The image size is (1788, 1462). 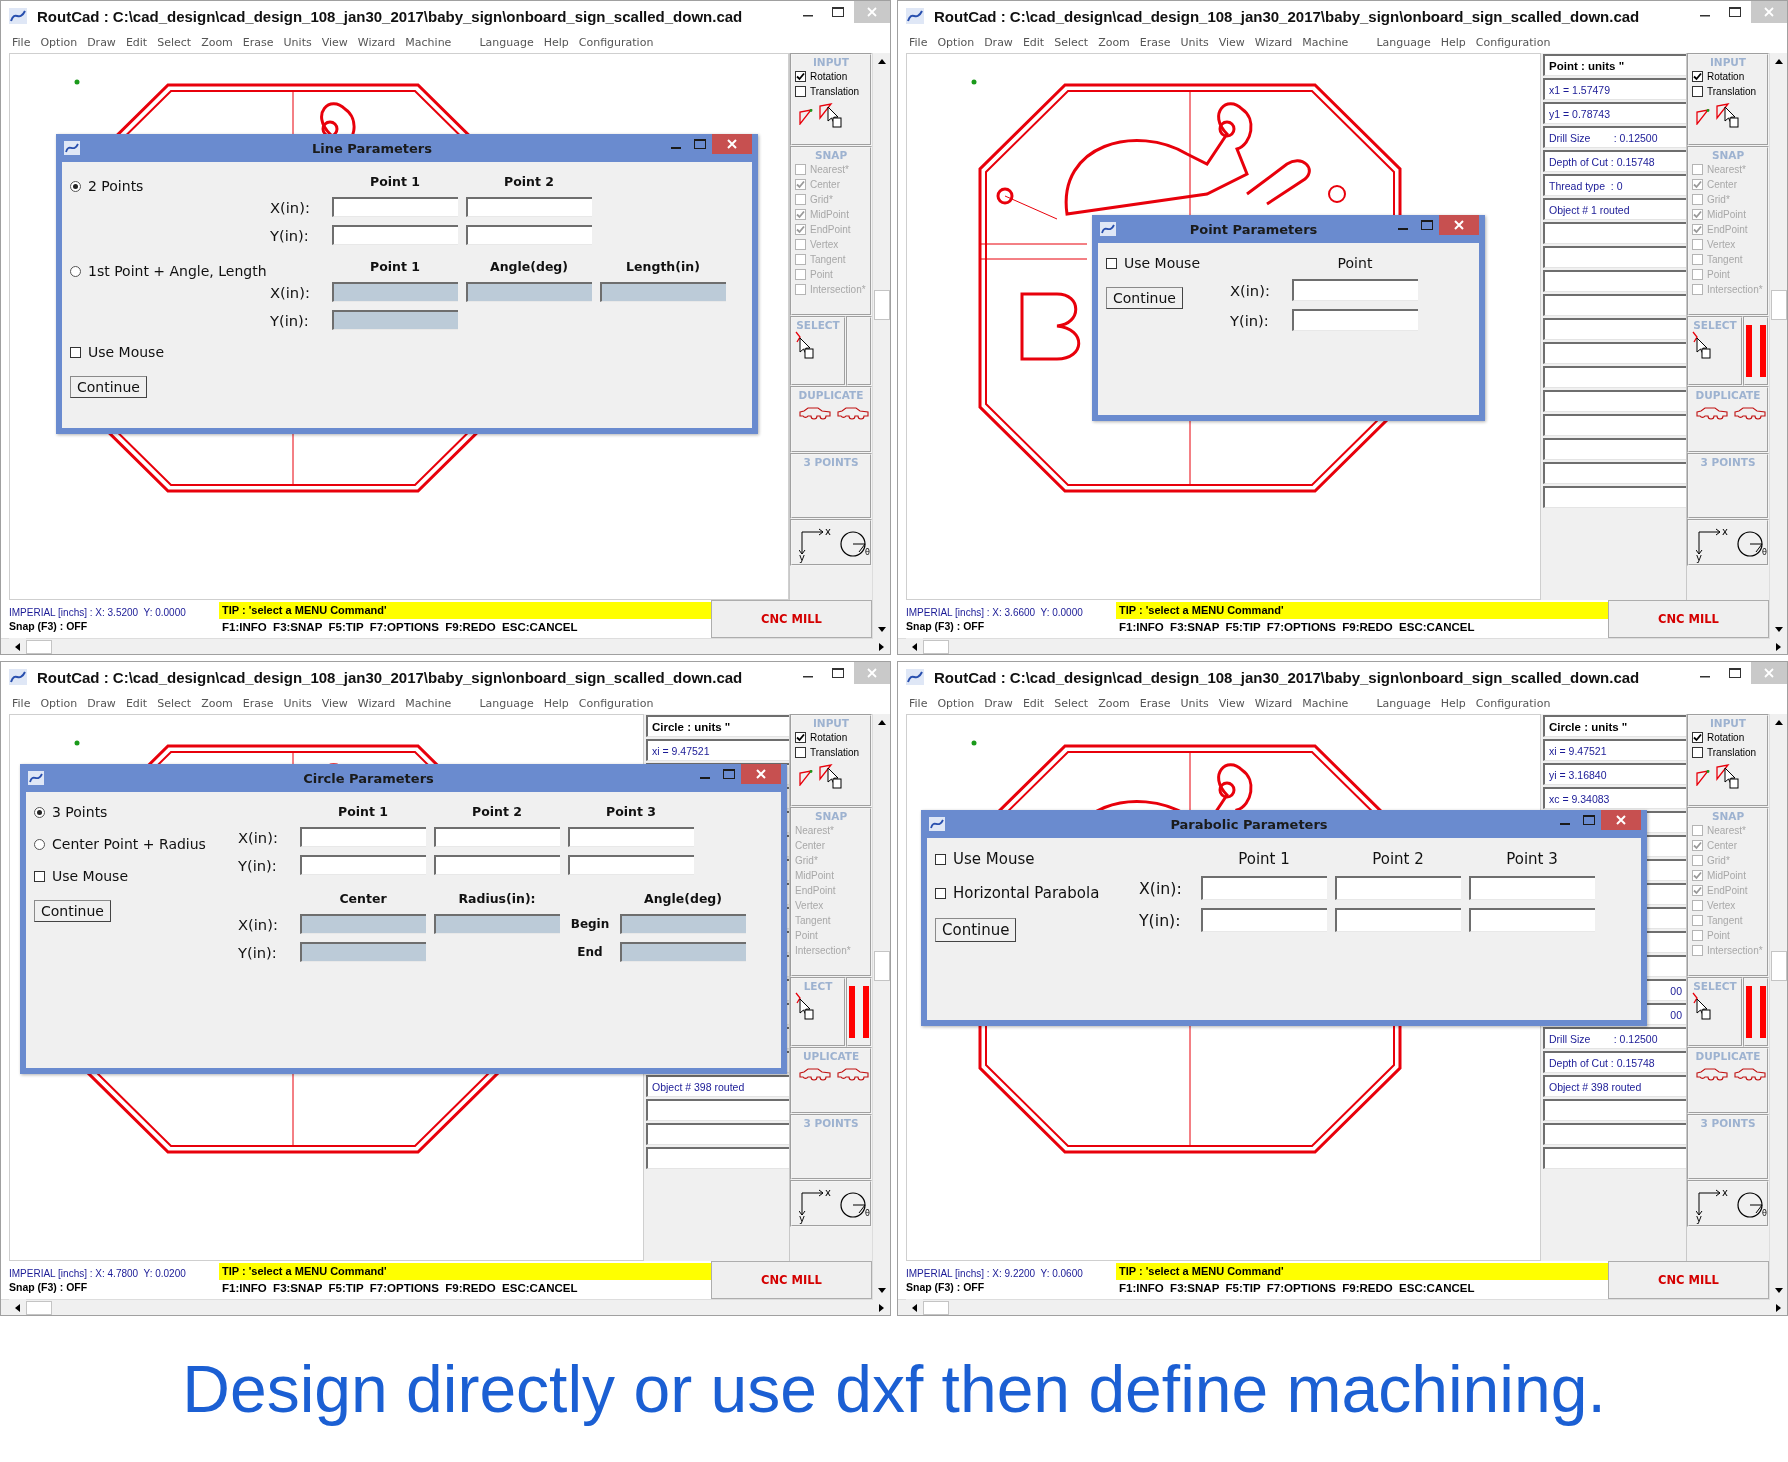 I want to click on double-bar-icon, so click(x=859, y=1012).